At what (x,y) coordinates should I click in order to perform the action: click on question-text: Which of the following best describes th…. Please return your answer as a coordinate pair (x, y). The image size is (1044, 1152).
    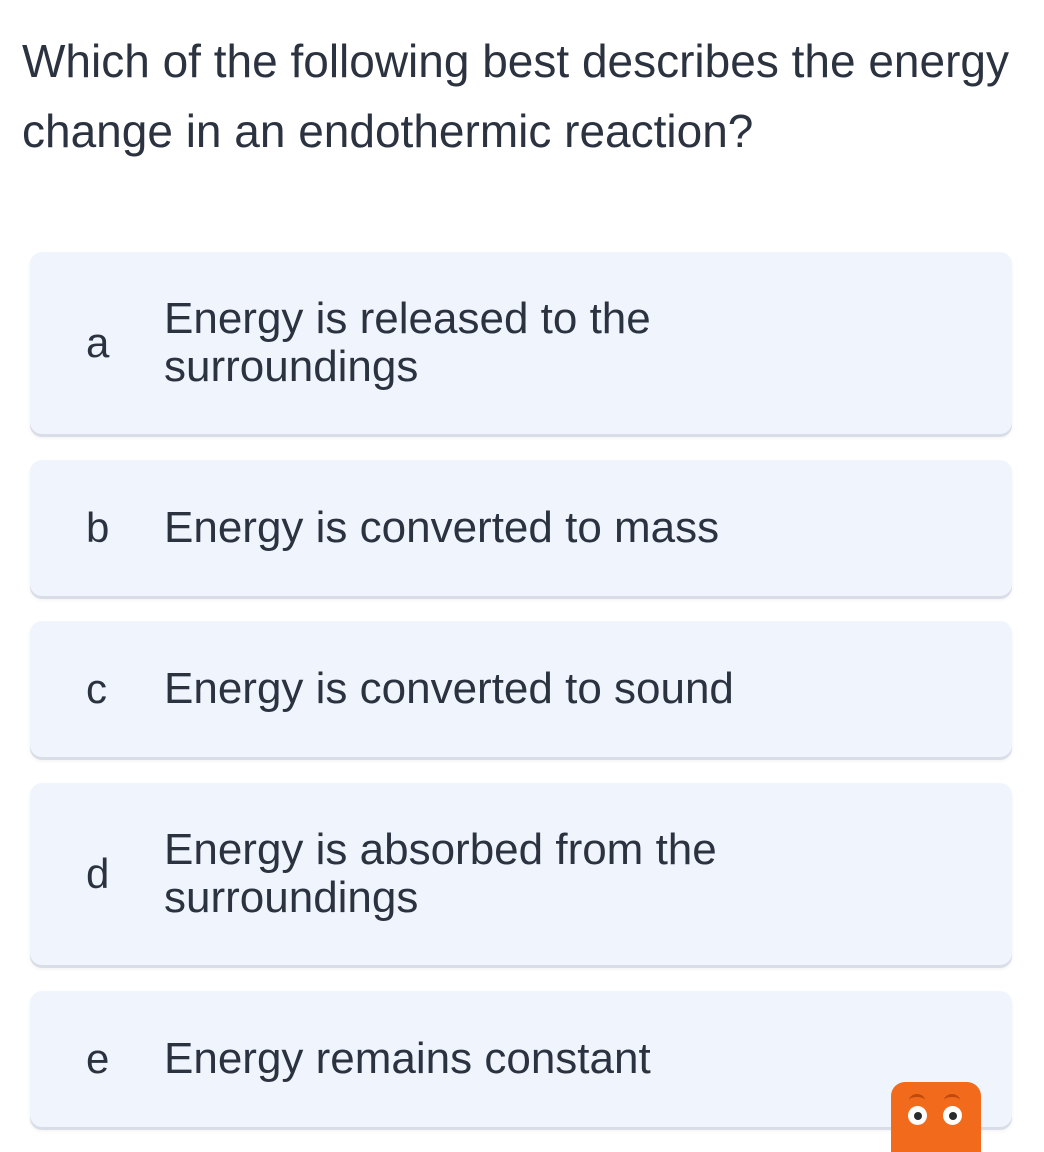
    Looking at the image, I should click on (515, 96).